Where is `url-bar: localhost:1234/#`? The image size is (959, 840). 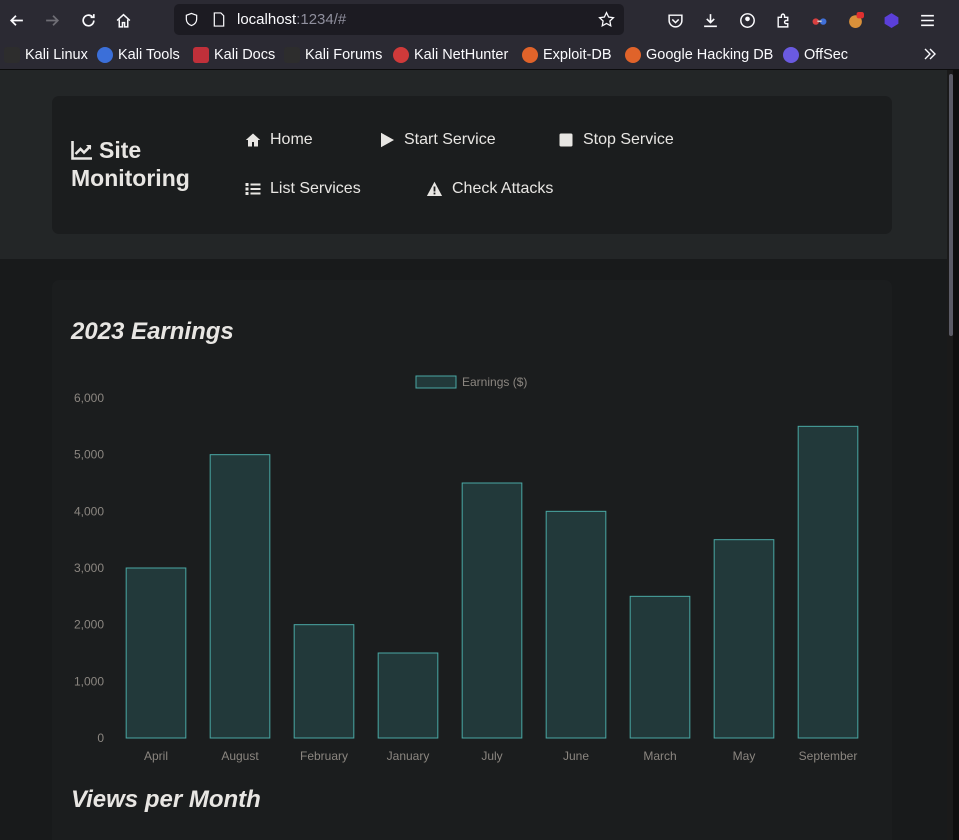 url-bar: localhost:1234/# is located at coordinates (399, 19).